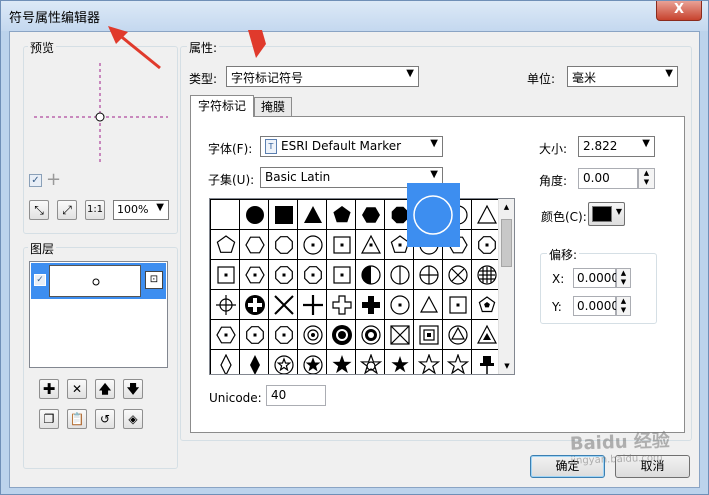 The image size is (709, 495). What do you see at coordinates (133, 389) in the screenshot?
I see `move-layer-down-button: 🡇` at bounding box center [133, 389].